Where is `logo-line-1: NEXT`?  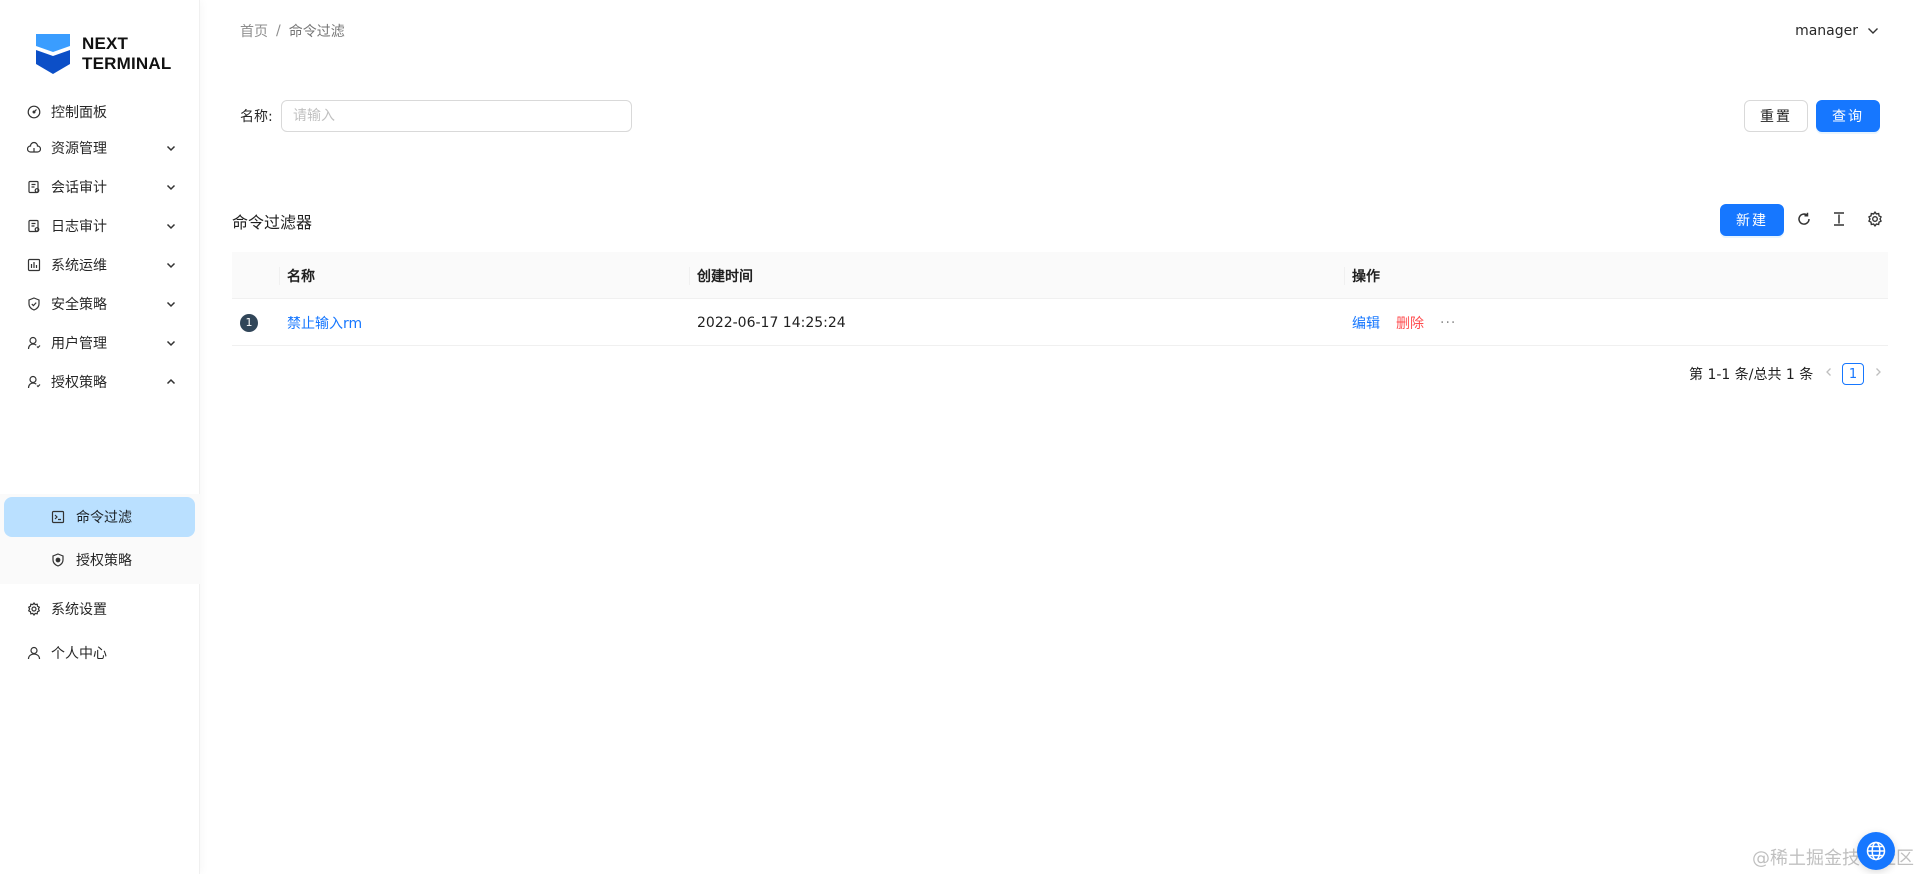
logo-line-1: NEXT is located at coordinates (105, 43).